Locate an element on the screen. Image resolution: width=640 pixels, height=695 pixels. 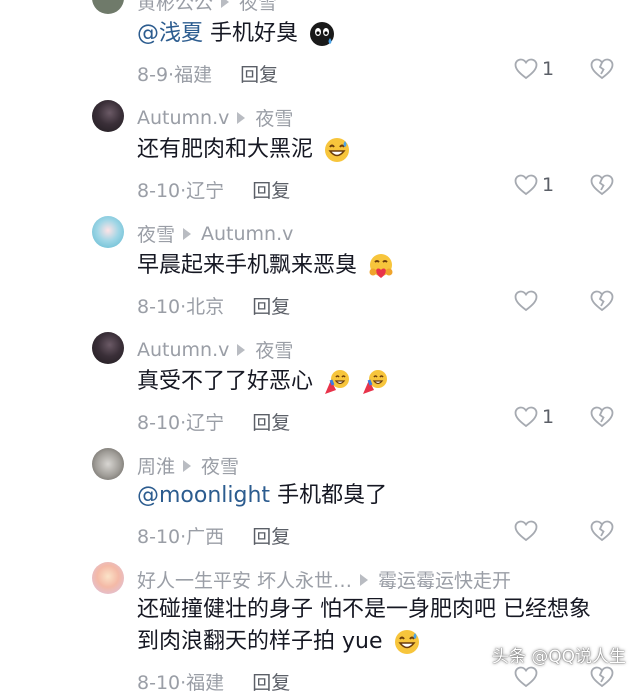
reply-meta: 8-10·福建 回复 is located at coordinates (214, 683).